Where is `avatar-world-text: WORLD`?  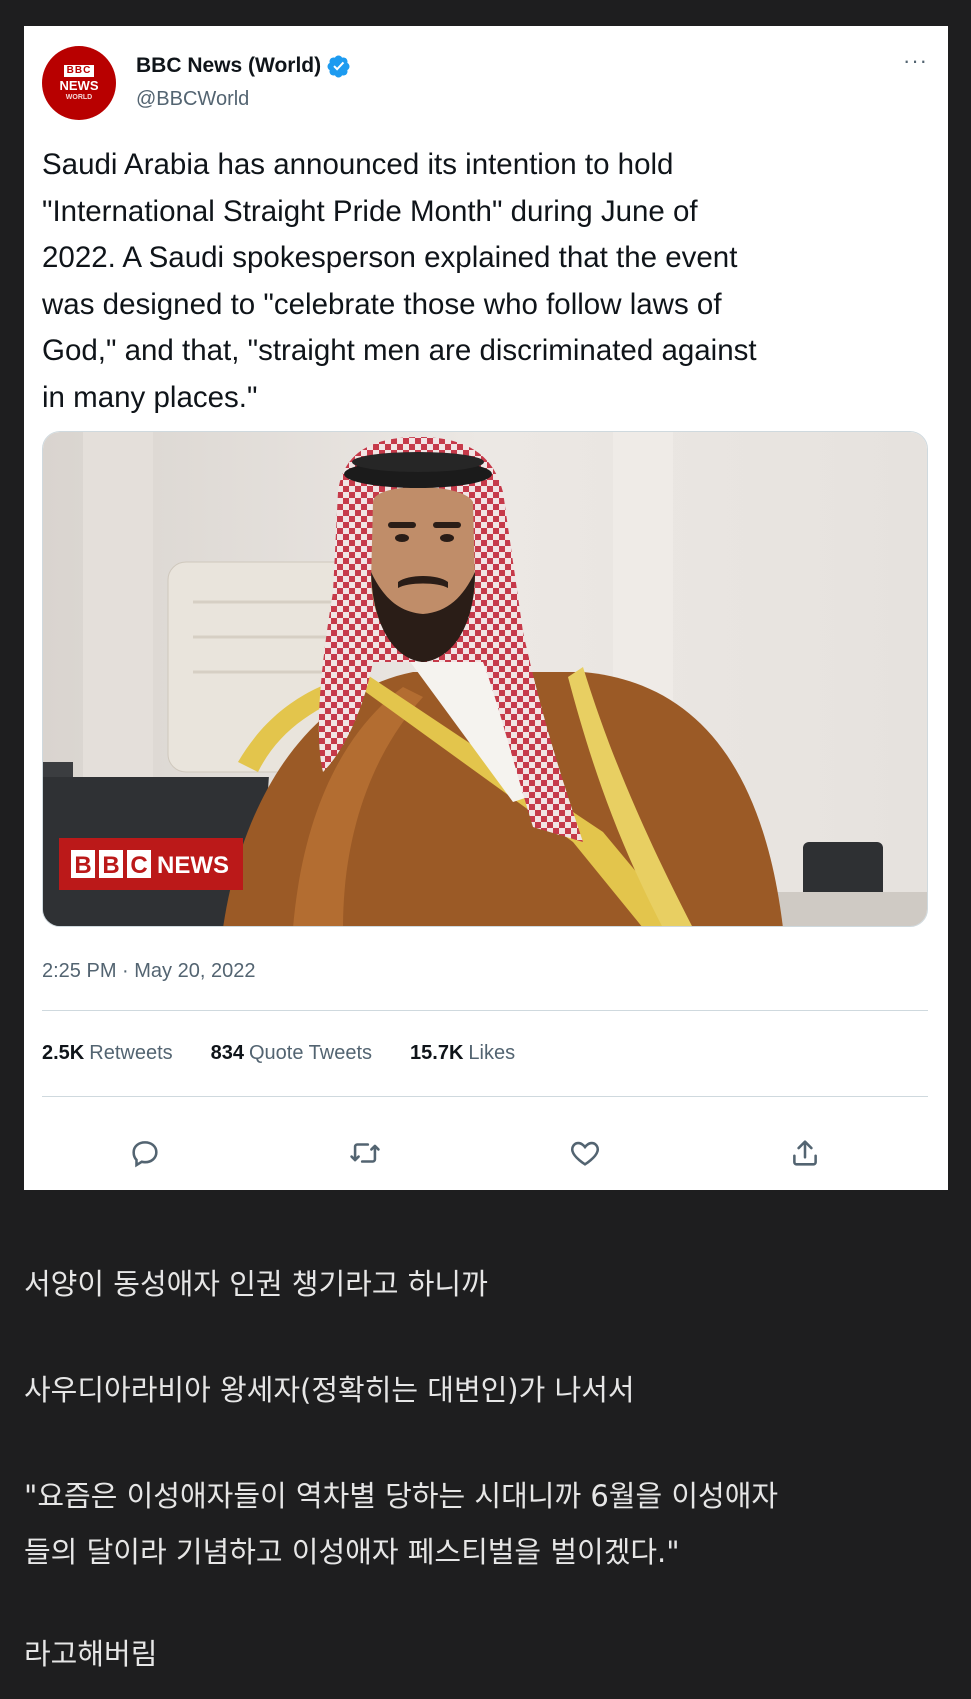 avatar-world-text: WORLD is located at coordinates (79, 97).